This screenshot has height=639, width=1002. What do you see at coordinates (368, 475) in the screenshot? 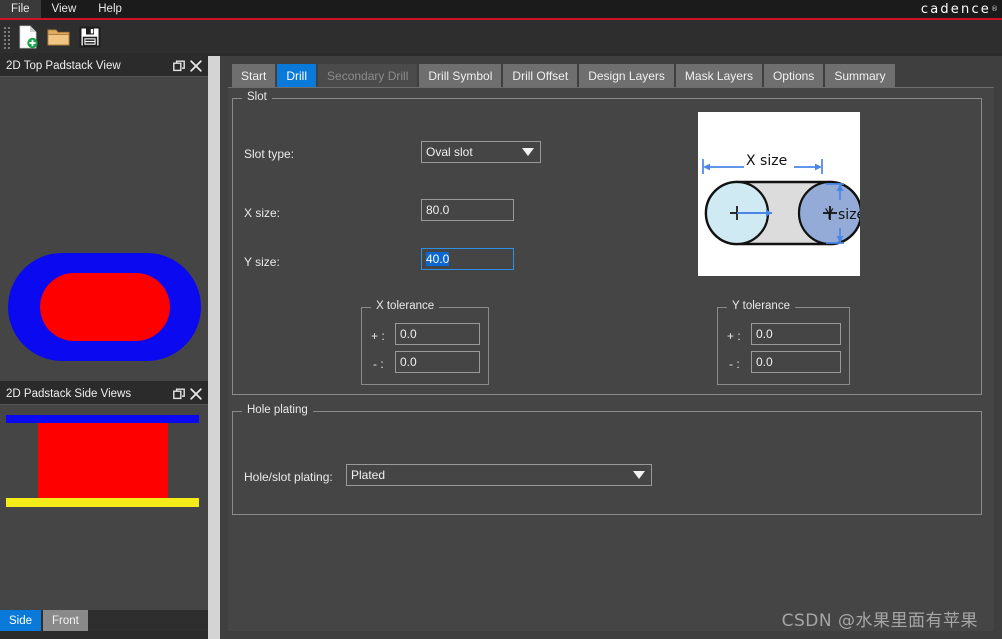
I see `hole-slot-plating-value: Plated` at bounding box center [368, 475].